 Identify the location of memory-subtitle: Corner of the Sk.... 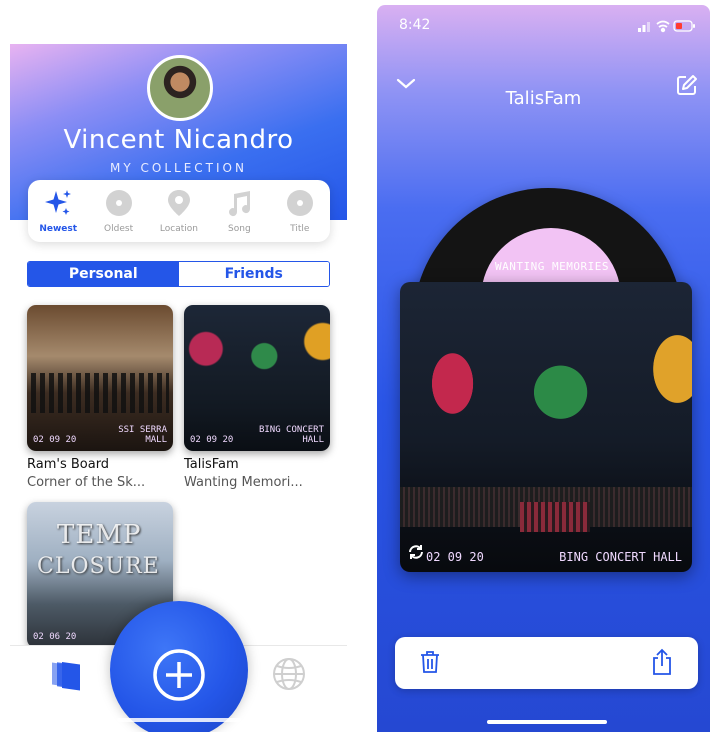
(86, 482).